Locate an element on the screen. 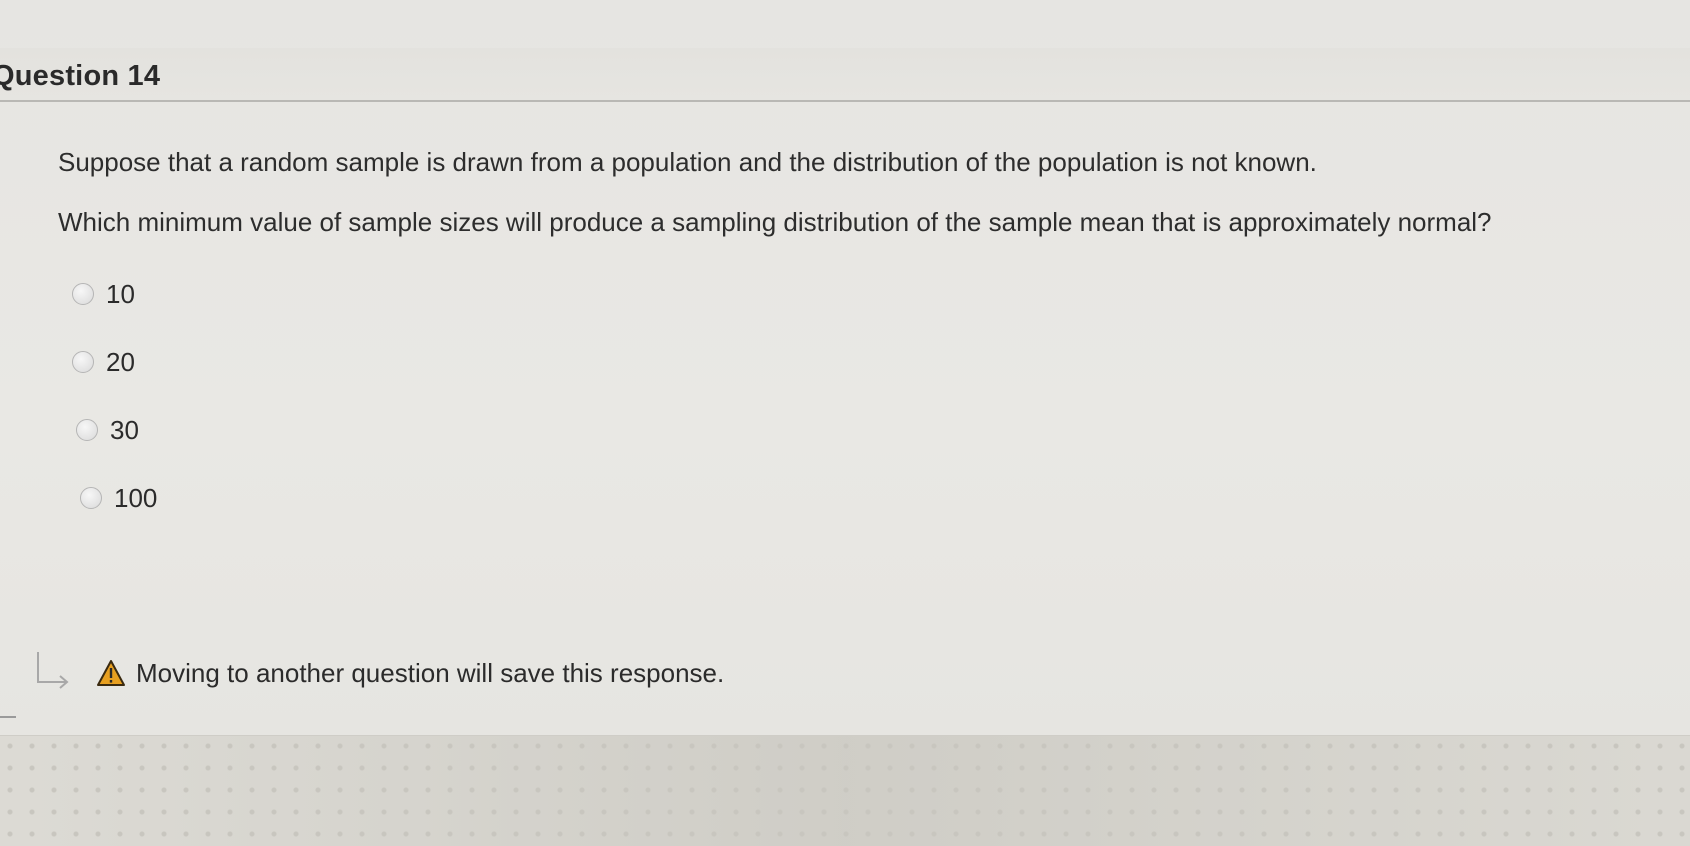  answer-option-100: 100 is located at coordinates (118, 498).